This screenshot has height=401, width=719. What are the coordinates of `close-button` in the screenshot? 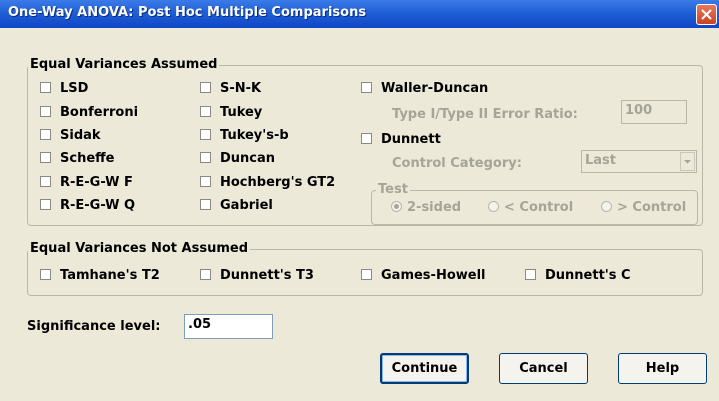 It's located at (706, 14).